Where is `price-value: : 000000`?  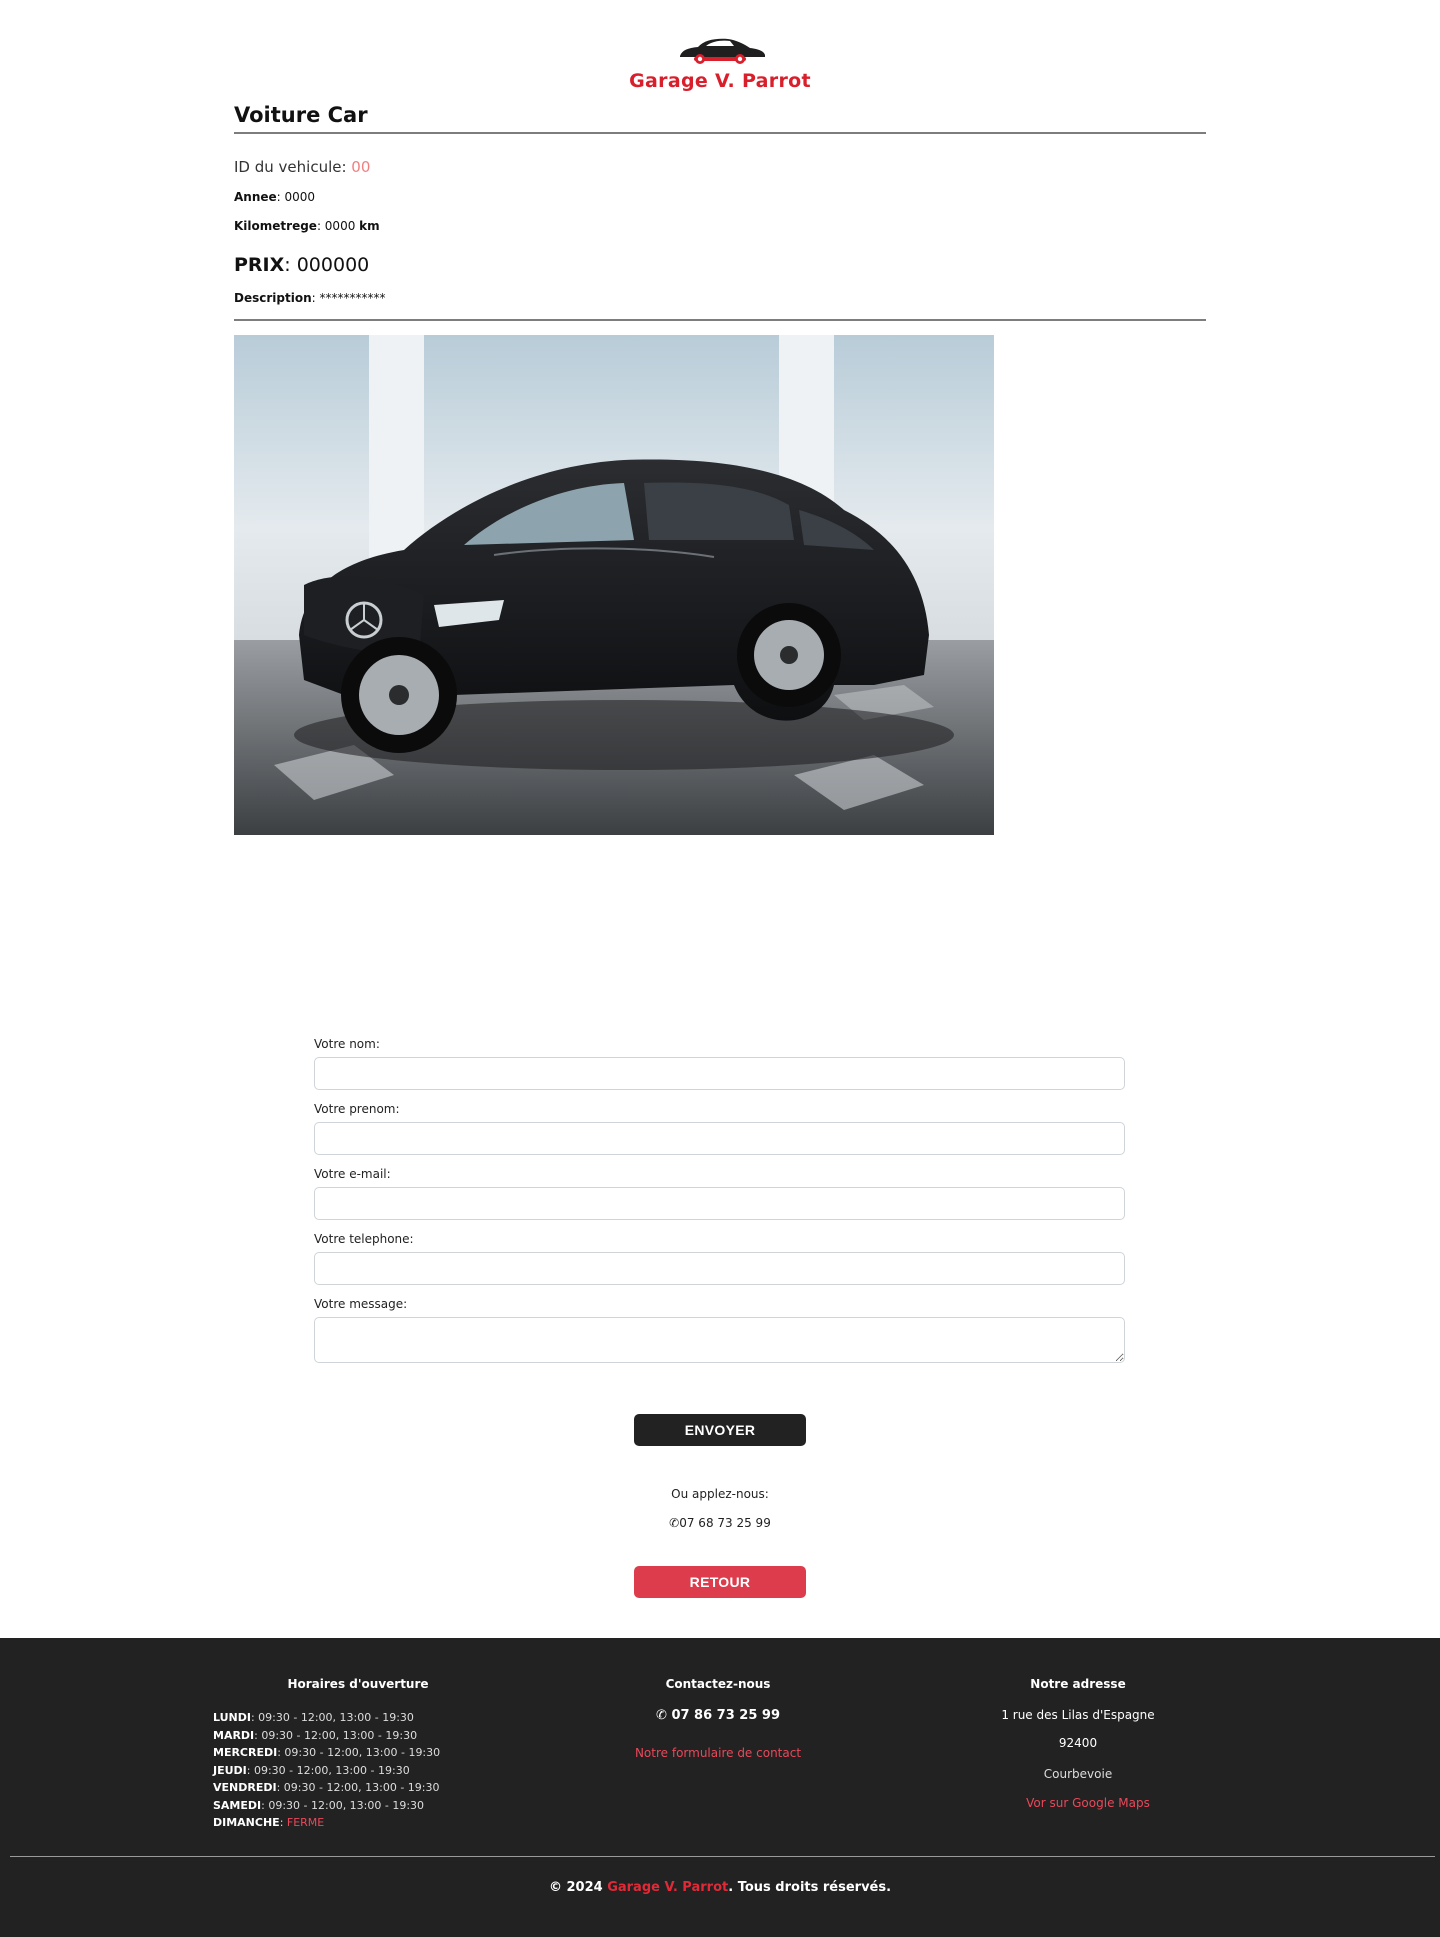 price-value: : 000000 is located at coordinates (327, 265).